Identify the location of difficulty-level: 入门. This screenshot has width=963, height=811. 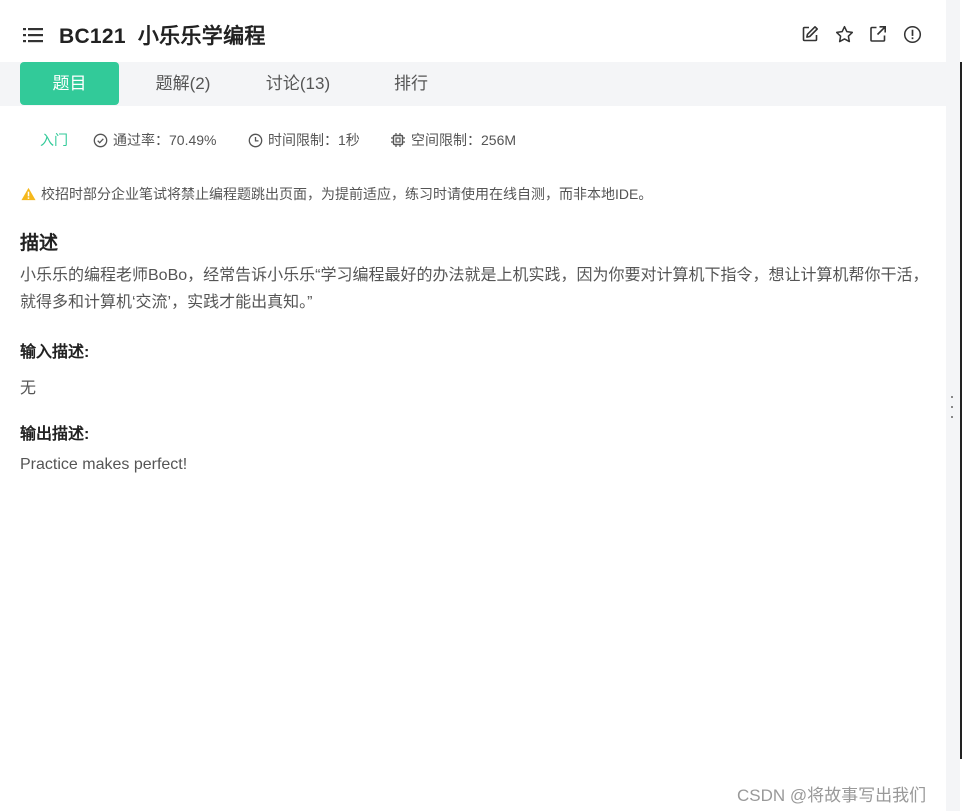
(54, 140).